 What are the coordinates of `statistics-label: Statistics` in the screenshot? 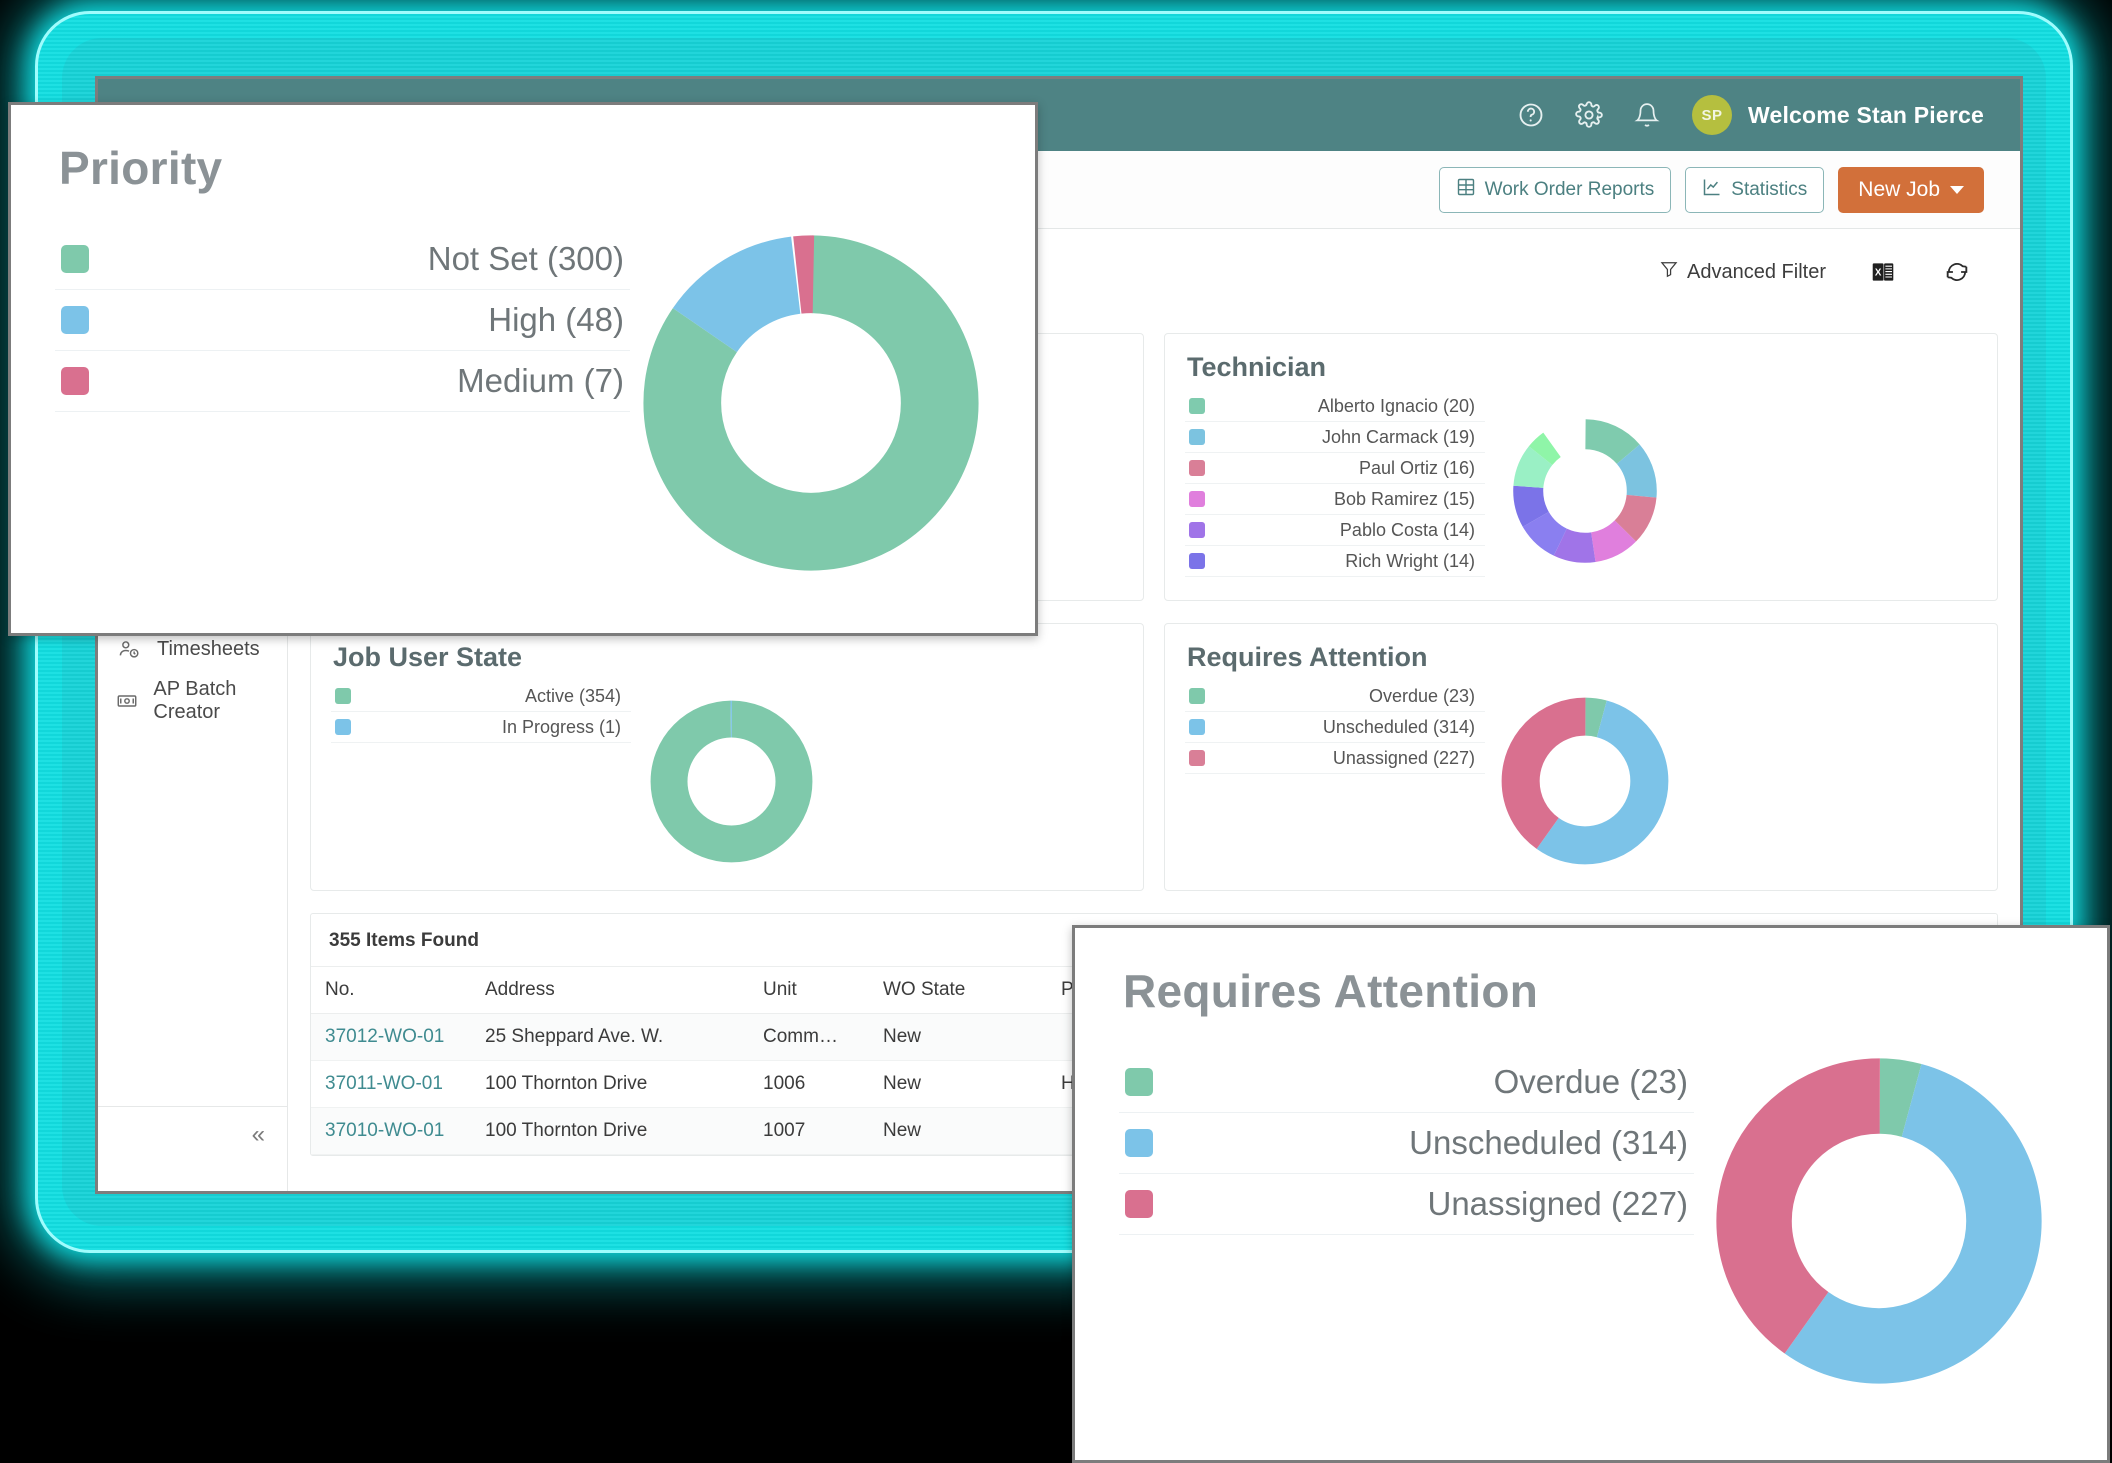 It's located at (1769, 189).